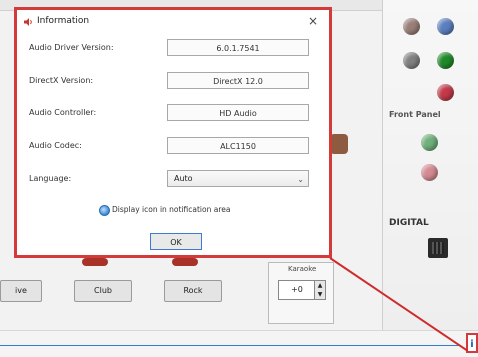  What do you see at coordinates (171, 209) in the screenshot?
I see `display-icon-label: Display icon in notification area` at bounding box center [171, 209].